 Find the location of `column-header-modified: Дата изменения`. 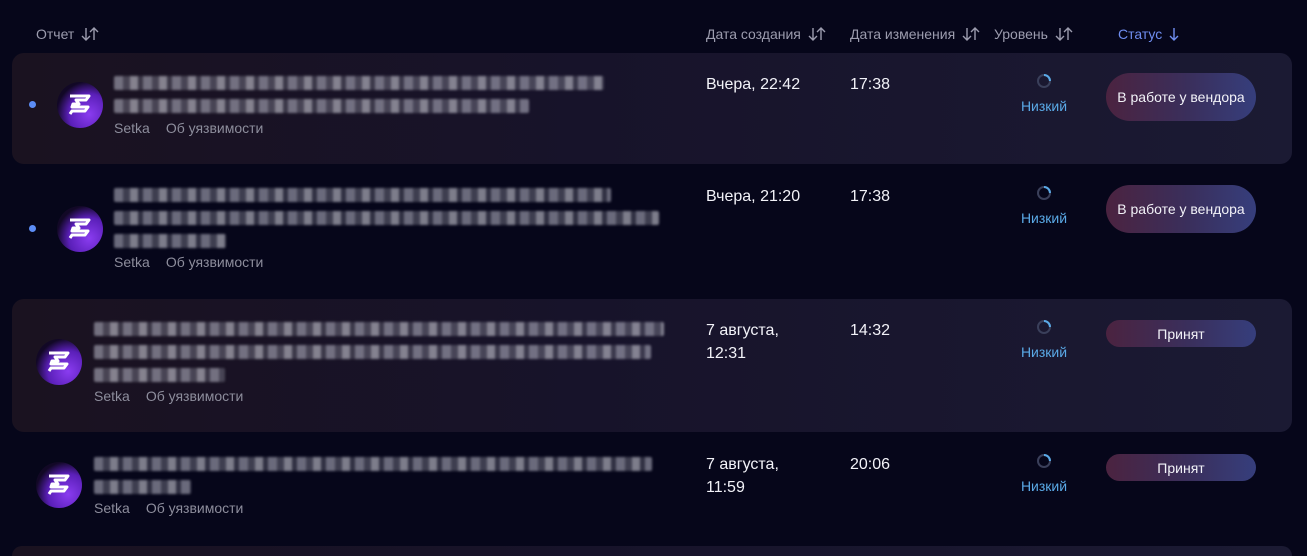

column-header-modified: Дата изменения is located at coordinates (915, 34).